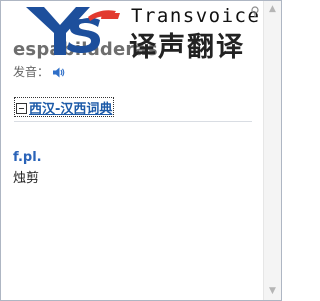 The image size is (320, 301). Describe the element at coordinates (110, 16) in the screenshot. I see `logo-red-bar` at that location.